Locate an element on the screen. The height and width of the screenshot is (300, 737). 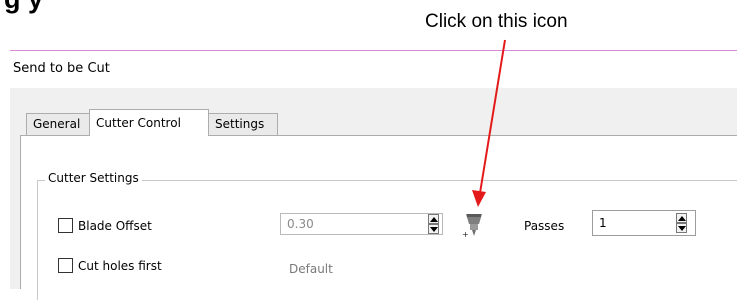
blade-offset-decrement-button is located at coordinates (433, 229).